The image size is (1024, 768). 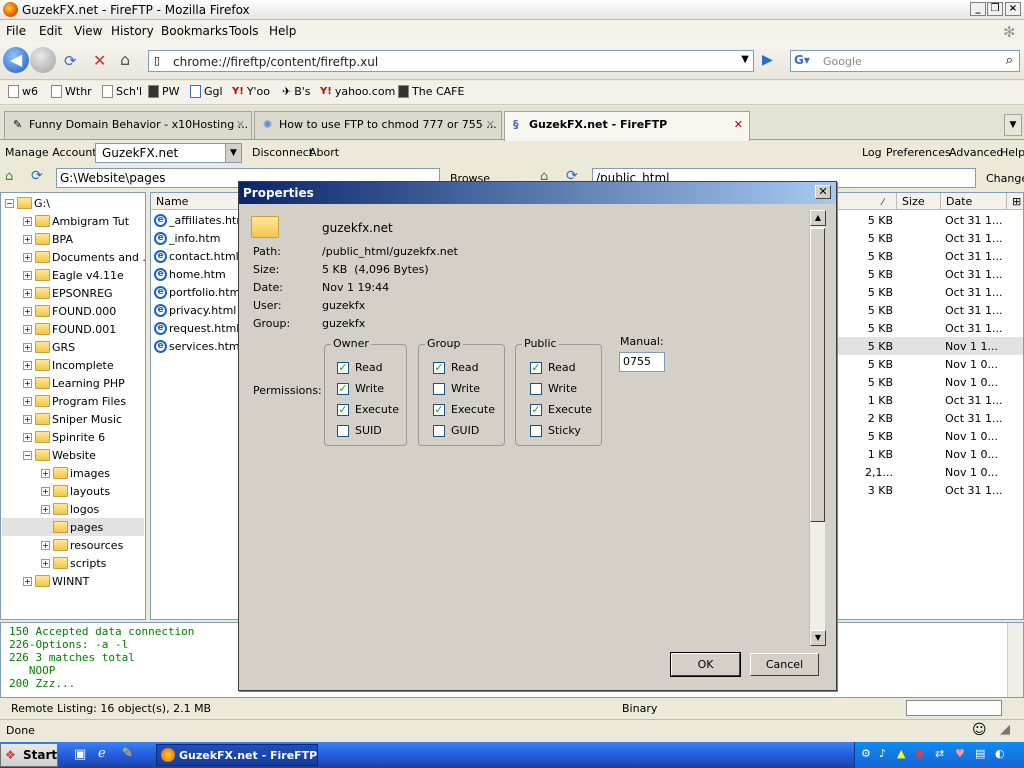 I want to click on column-header-sort: ⁄, so click(x=867, y=201).